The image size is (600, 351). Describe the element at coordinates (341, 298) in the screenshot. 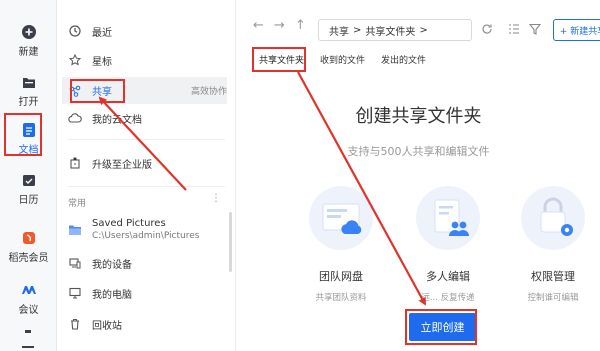

I see `feature-desc: 共享团队资料` at that location.